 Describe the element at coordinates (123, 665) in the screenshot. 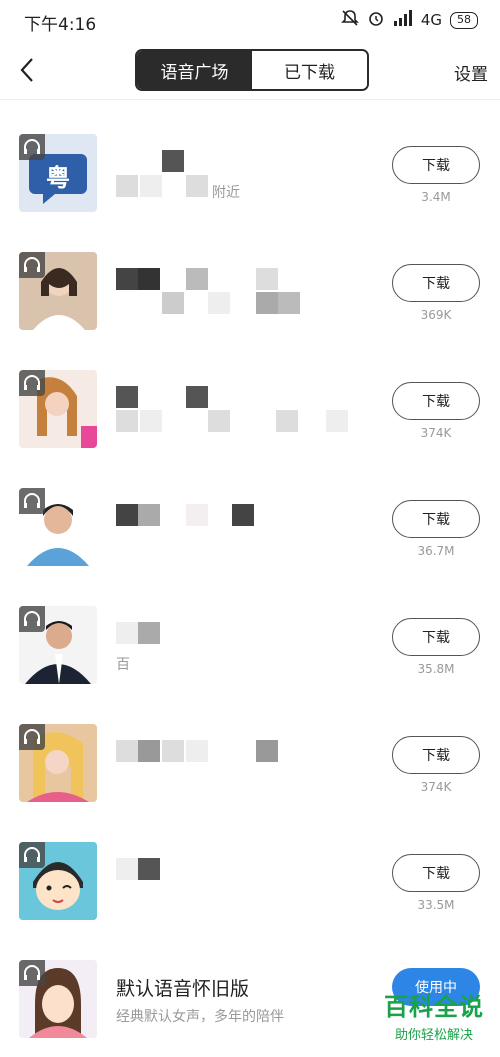

I see `voice-subtitle: 百` at that location.